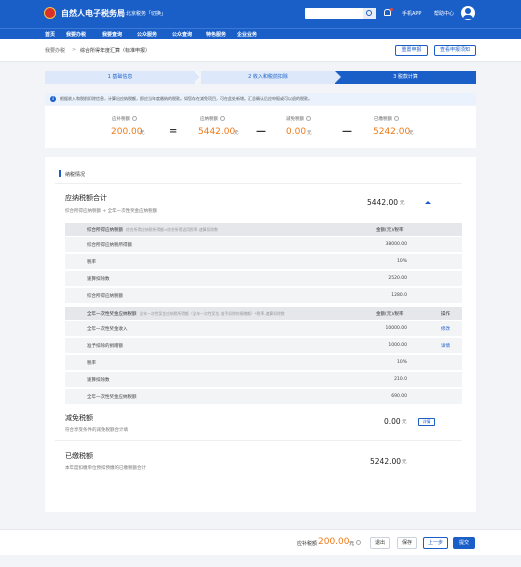 This screenshot has width=521, height=567. I want to click on section-title: 纳税情况, so click(75, 175).